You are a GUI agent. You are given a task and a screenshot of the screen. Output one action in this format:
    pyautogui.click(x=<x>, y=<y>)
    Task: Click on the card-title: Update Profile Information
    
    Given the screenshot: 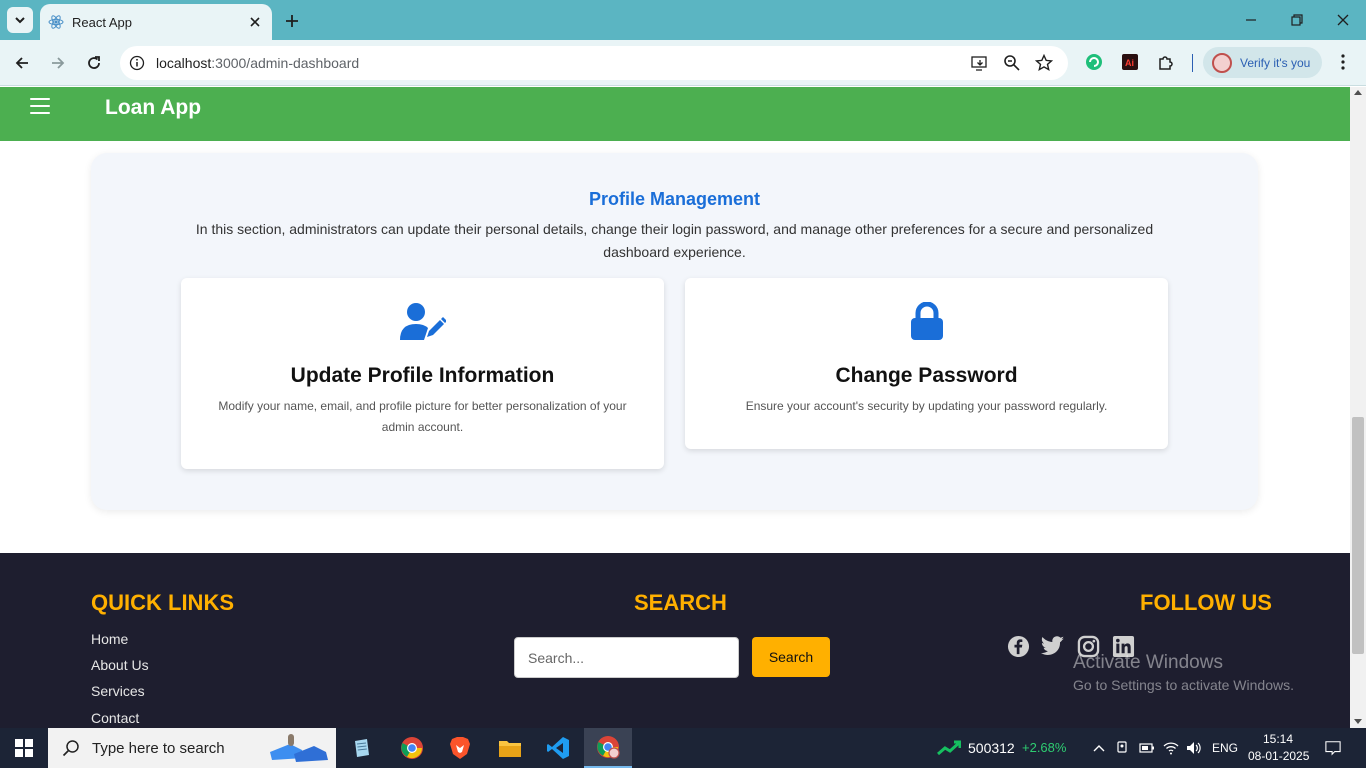 What is the action you would take?
    pyautogui.click(x=422, y=375)
    